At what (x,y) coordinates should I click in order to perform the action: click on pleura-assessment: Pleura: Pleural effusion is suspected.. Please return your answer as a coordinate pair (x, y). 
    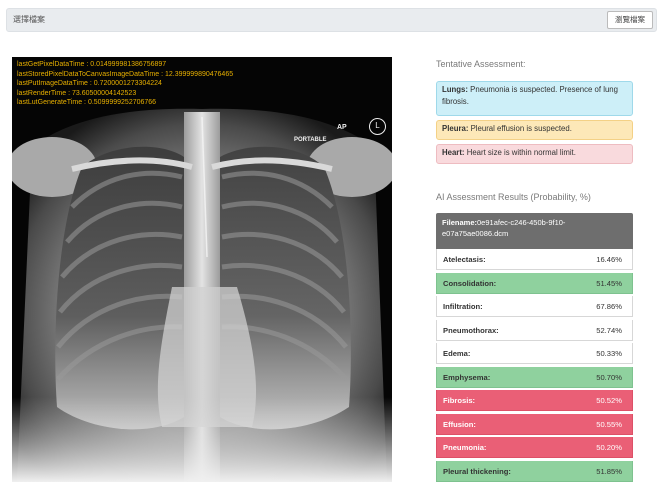
    Looking at the image, I should click on (534, 130).